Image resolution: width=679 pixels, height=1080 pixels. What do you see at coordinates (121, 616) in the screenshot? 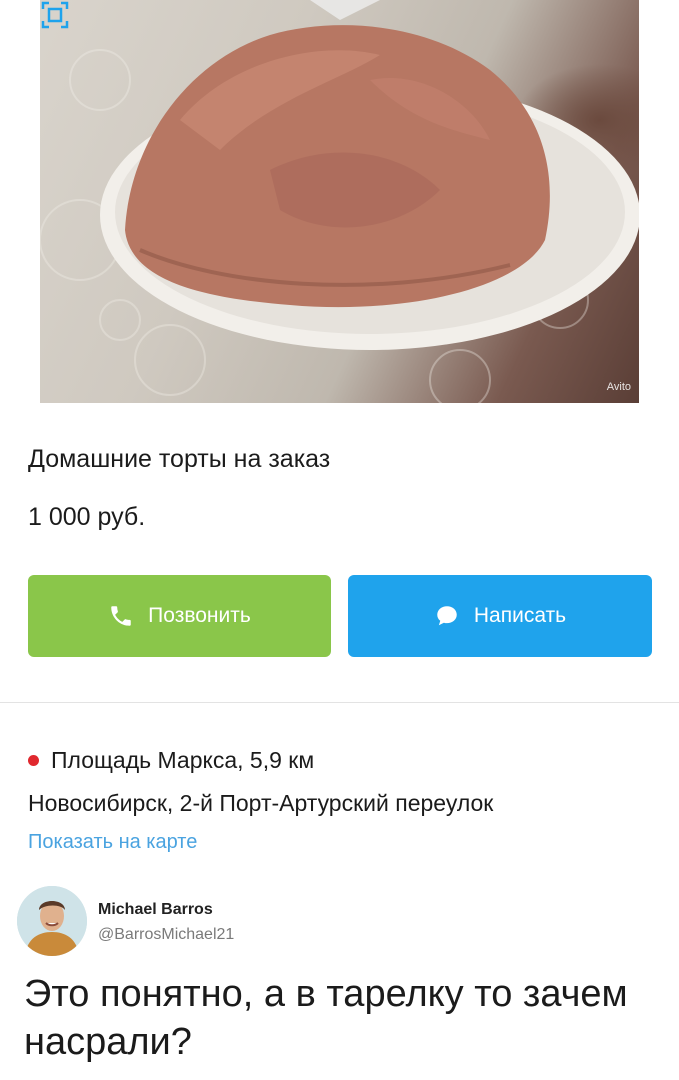
I see `phone-icon` at bounding box center [121, 616].